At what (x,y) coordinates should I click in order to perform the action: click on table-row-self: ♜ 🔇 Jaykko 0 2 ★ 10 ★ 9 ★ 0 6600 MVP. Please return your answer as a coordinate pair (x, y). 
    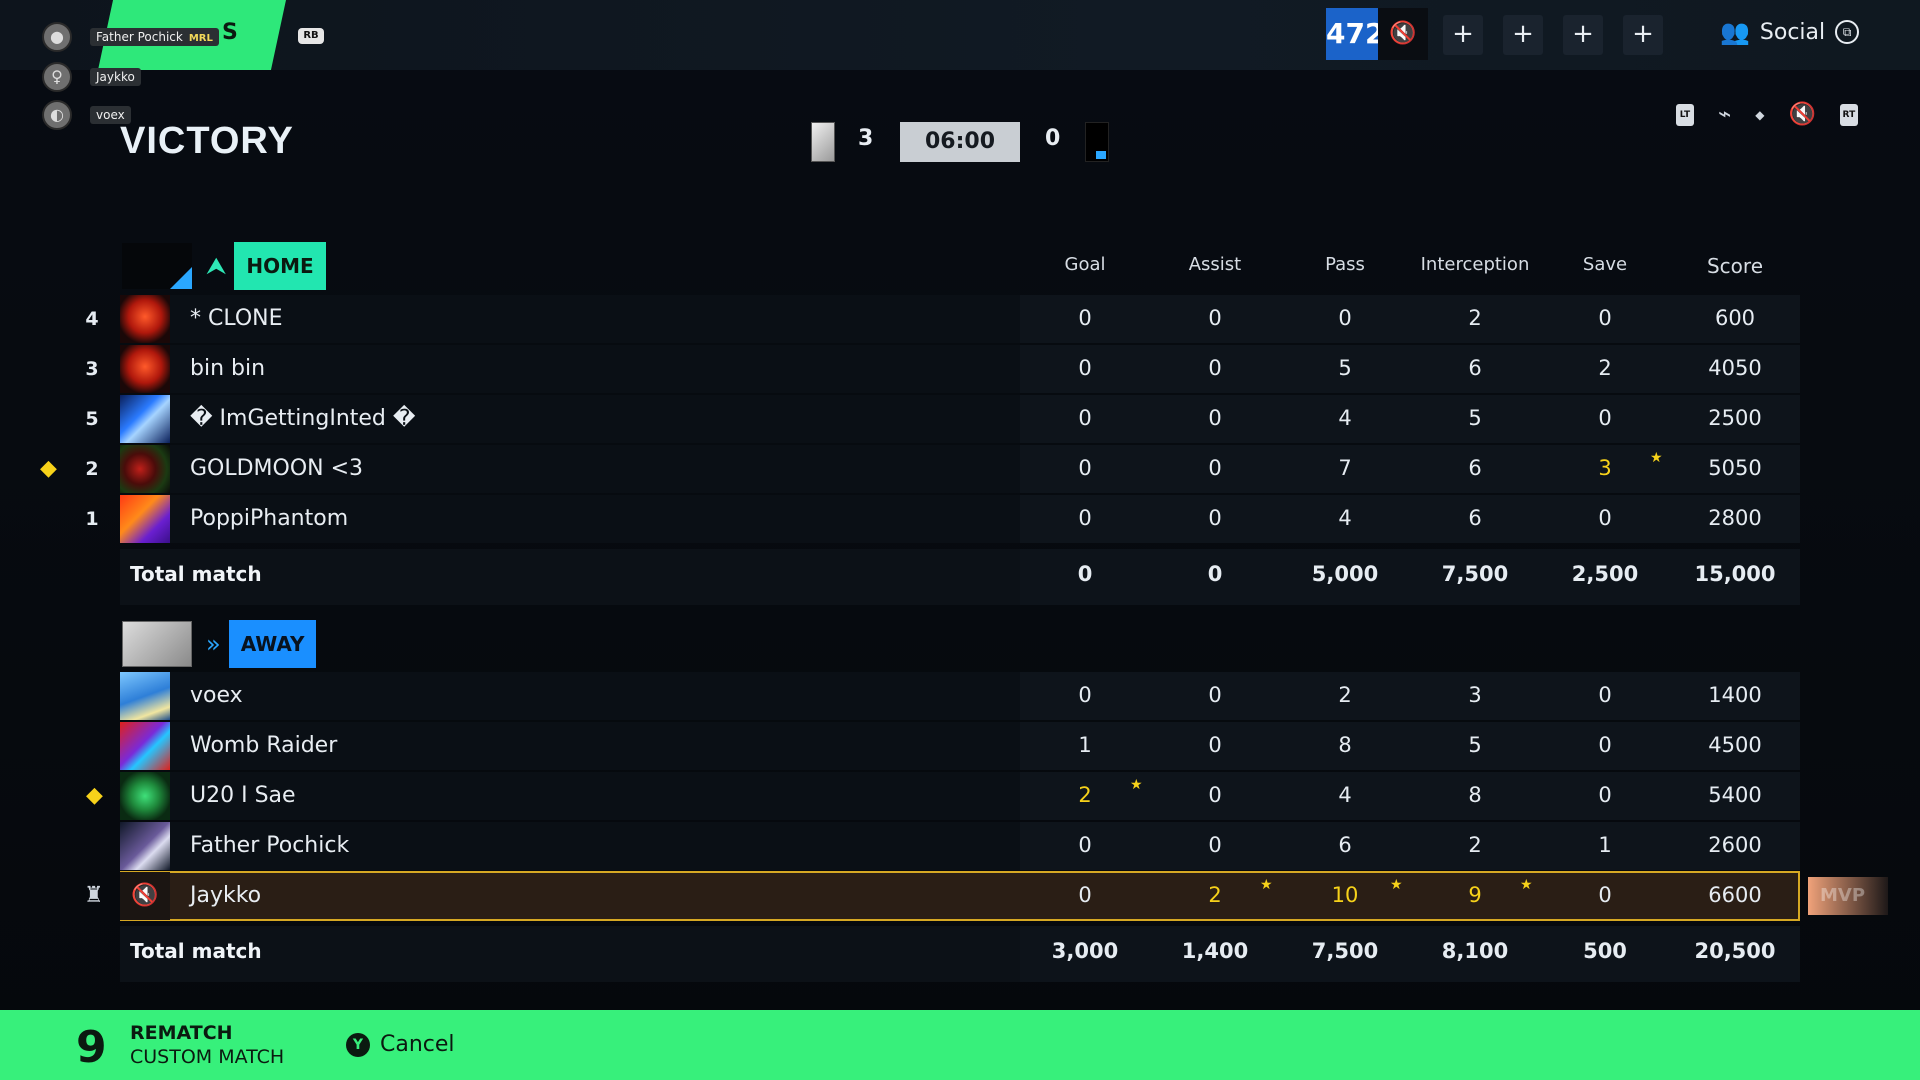
    Looking at the image, I should click on (960, 896).